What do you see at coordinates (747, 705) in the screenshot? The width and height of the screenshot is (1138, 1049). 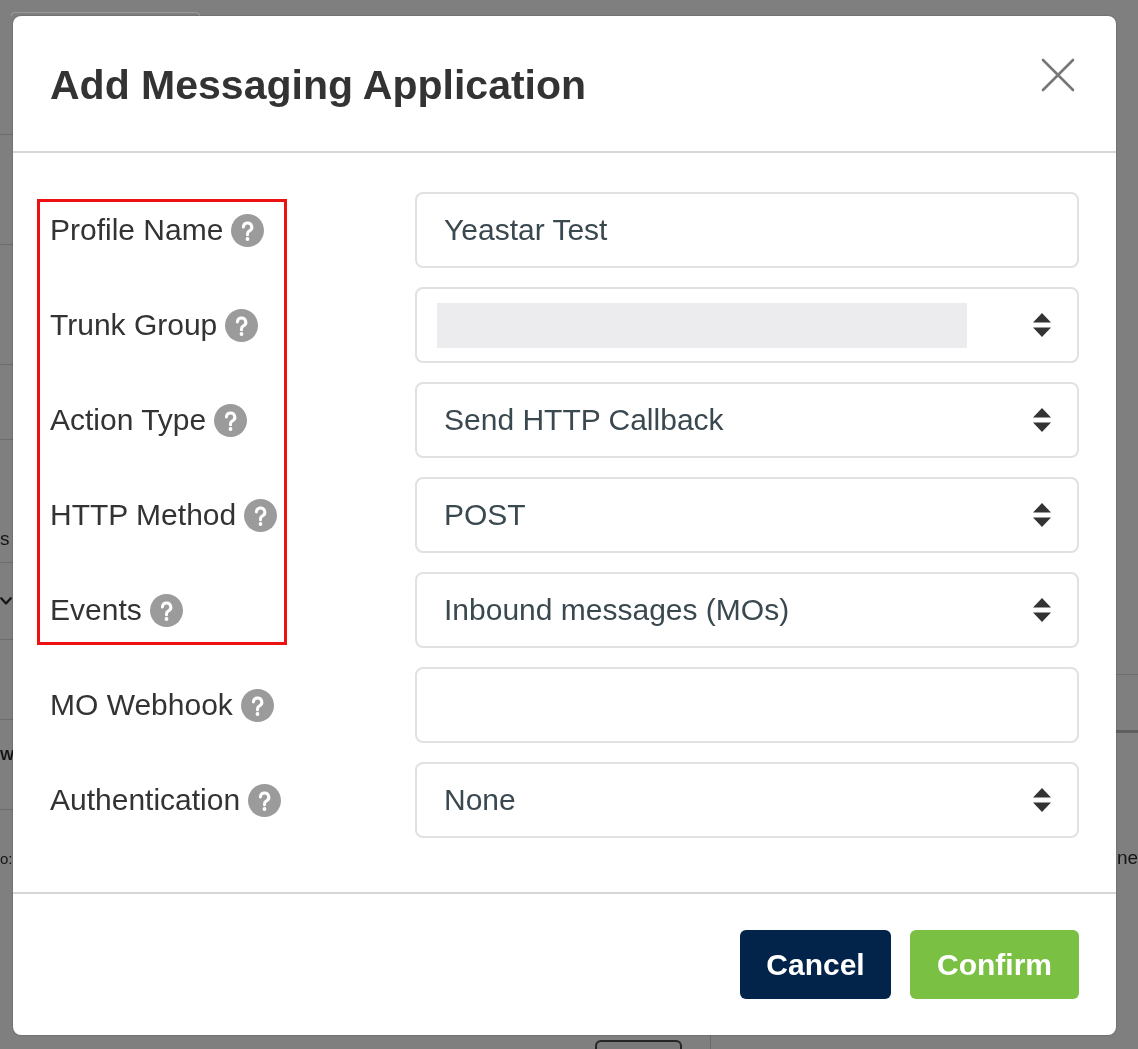 I see `text-input` at bounding box center [747, 705].